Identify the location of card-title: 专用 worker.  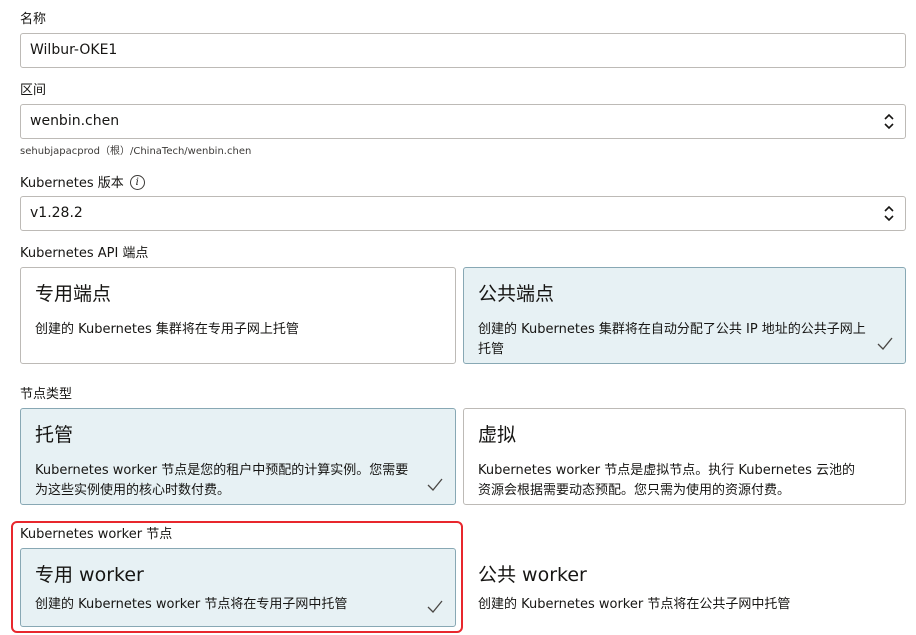
(89, 575).